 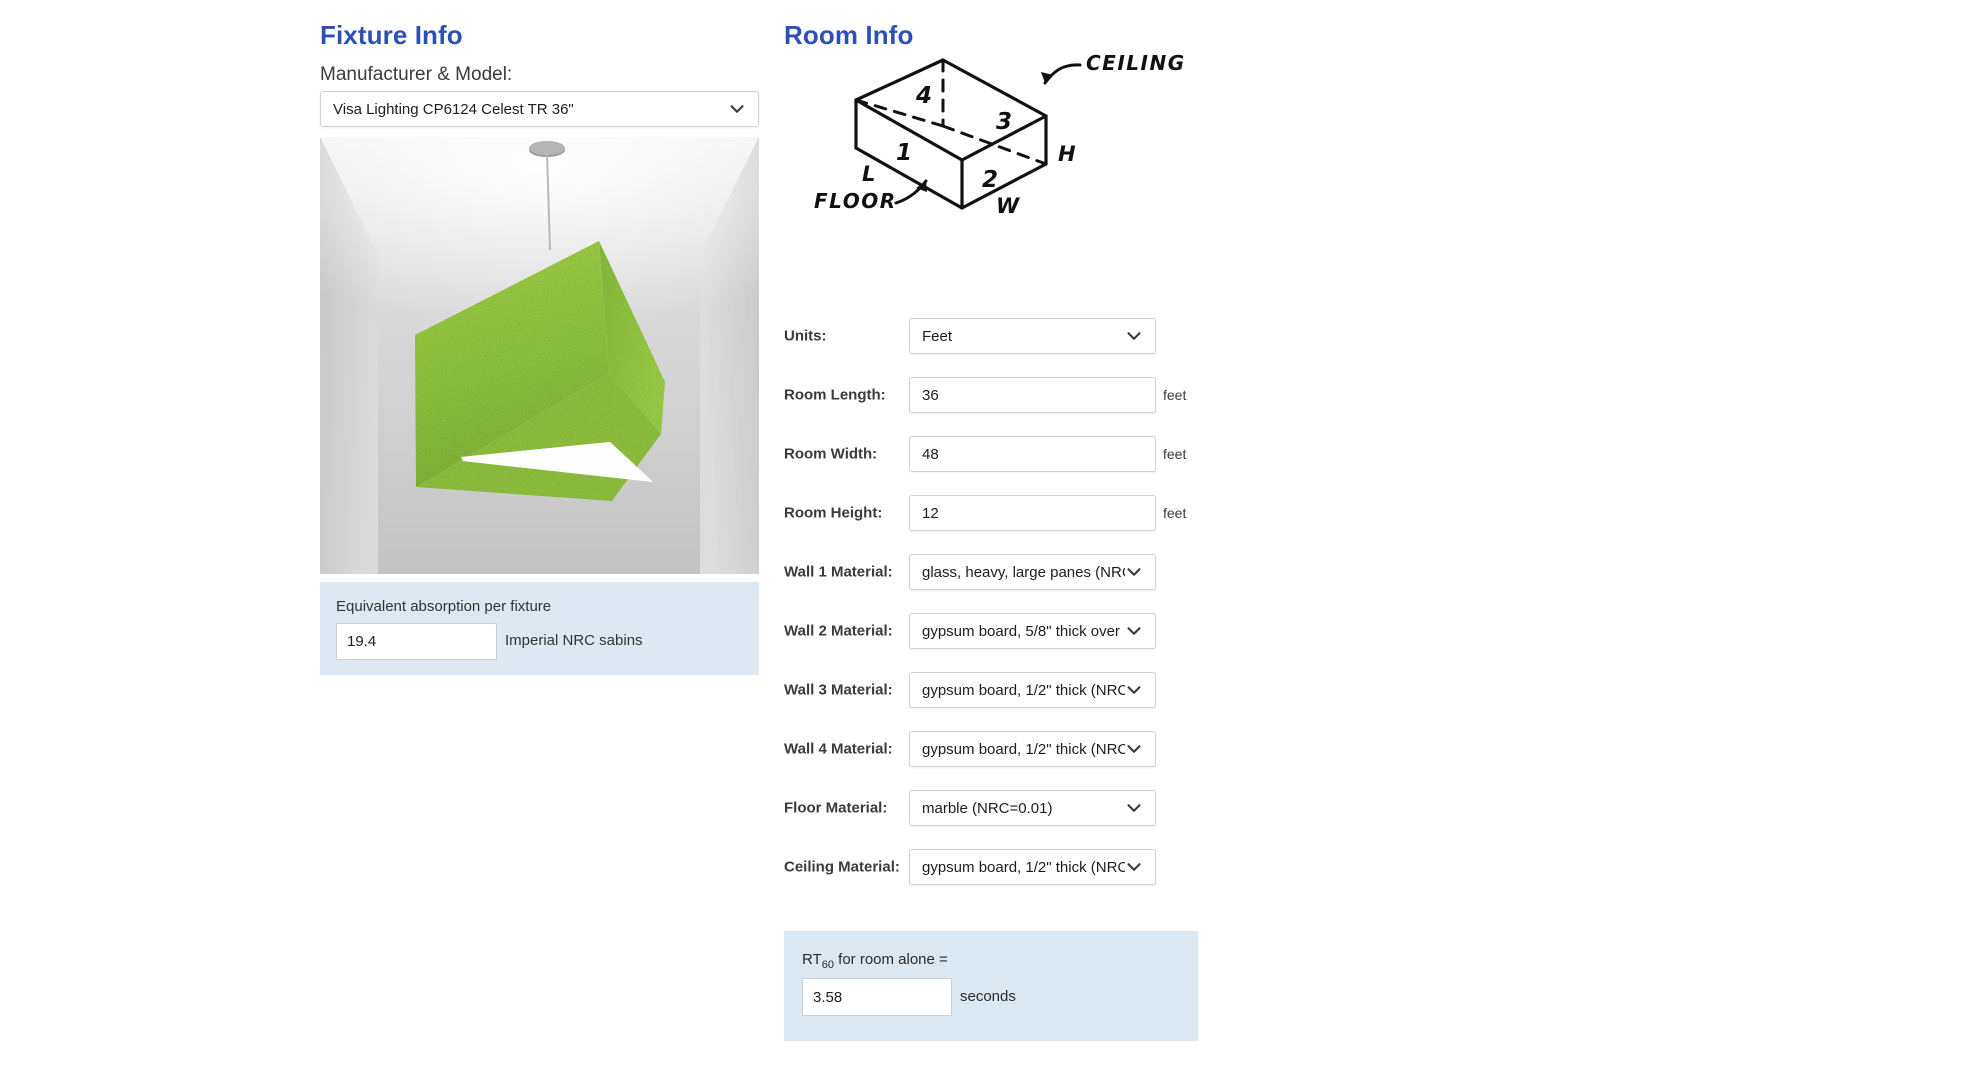 I want to click on room-width-label: Room Width:, so click(x=831, y=454).